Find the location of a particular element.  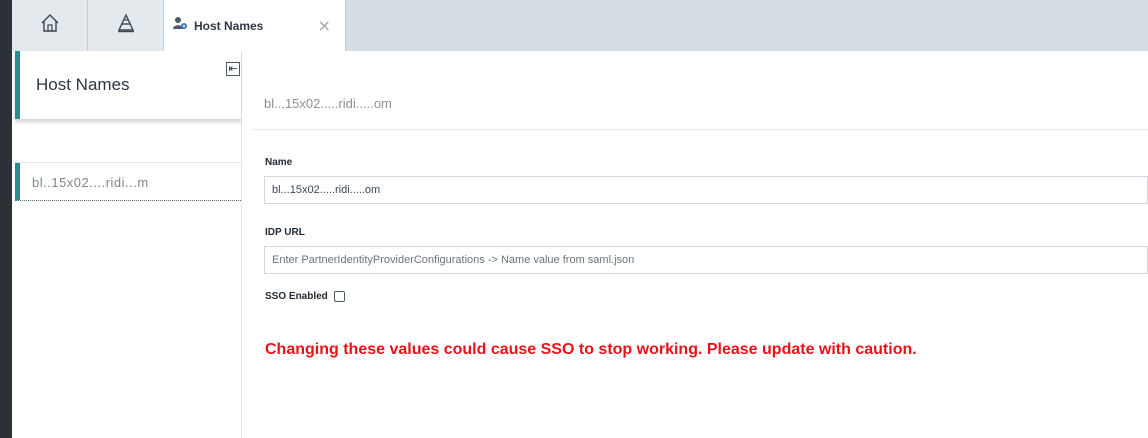

home-icon is located at coordinates (50, 25).